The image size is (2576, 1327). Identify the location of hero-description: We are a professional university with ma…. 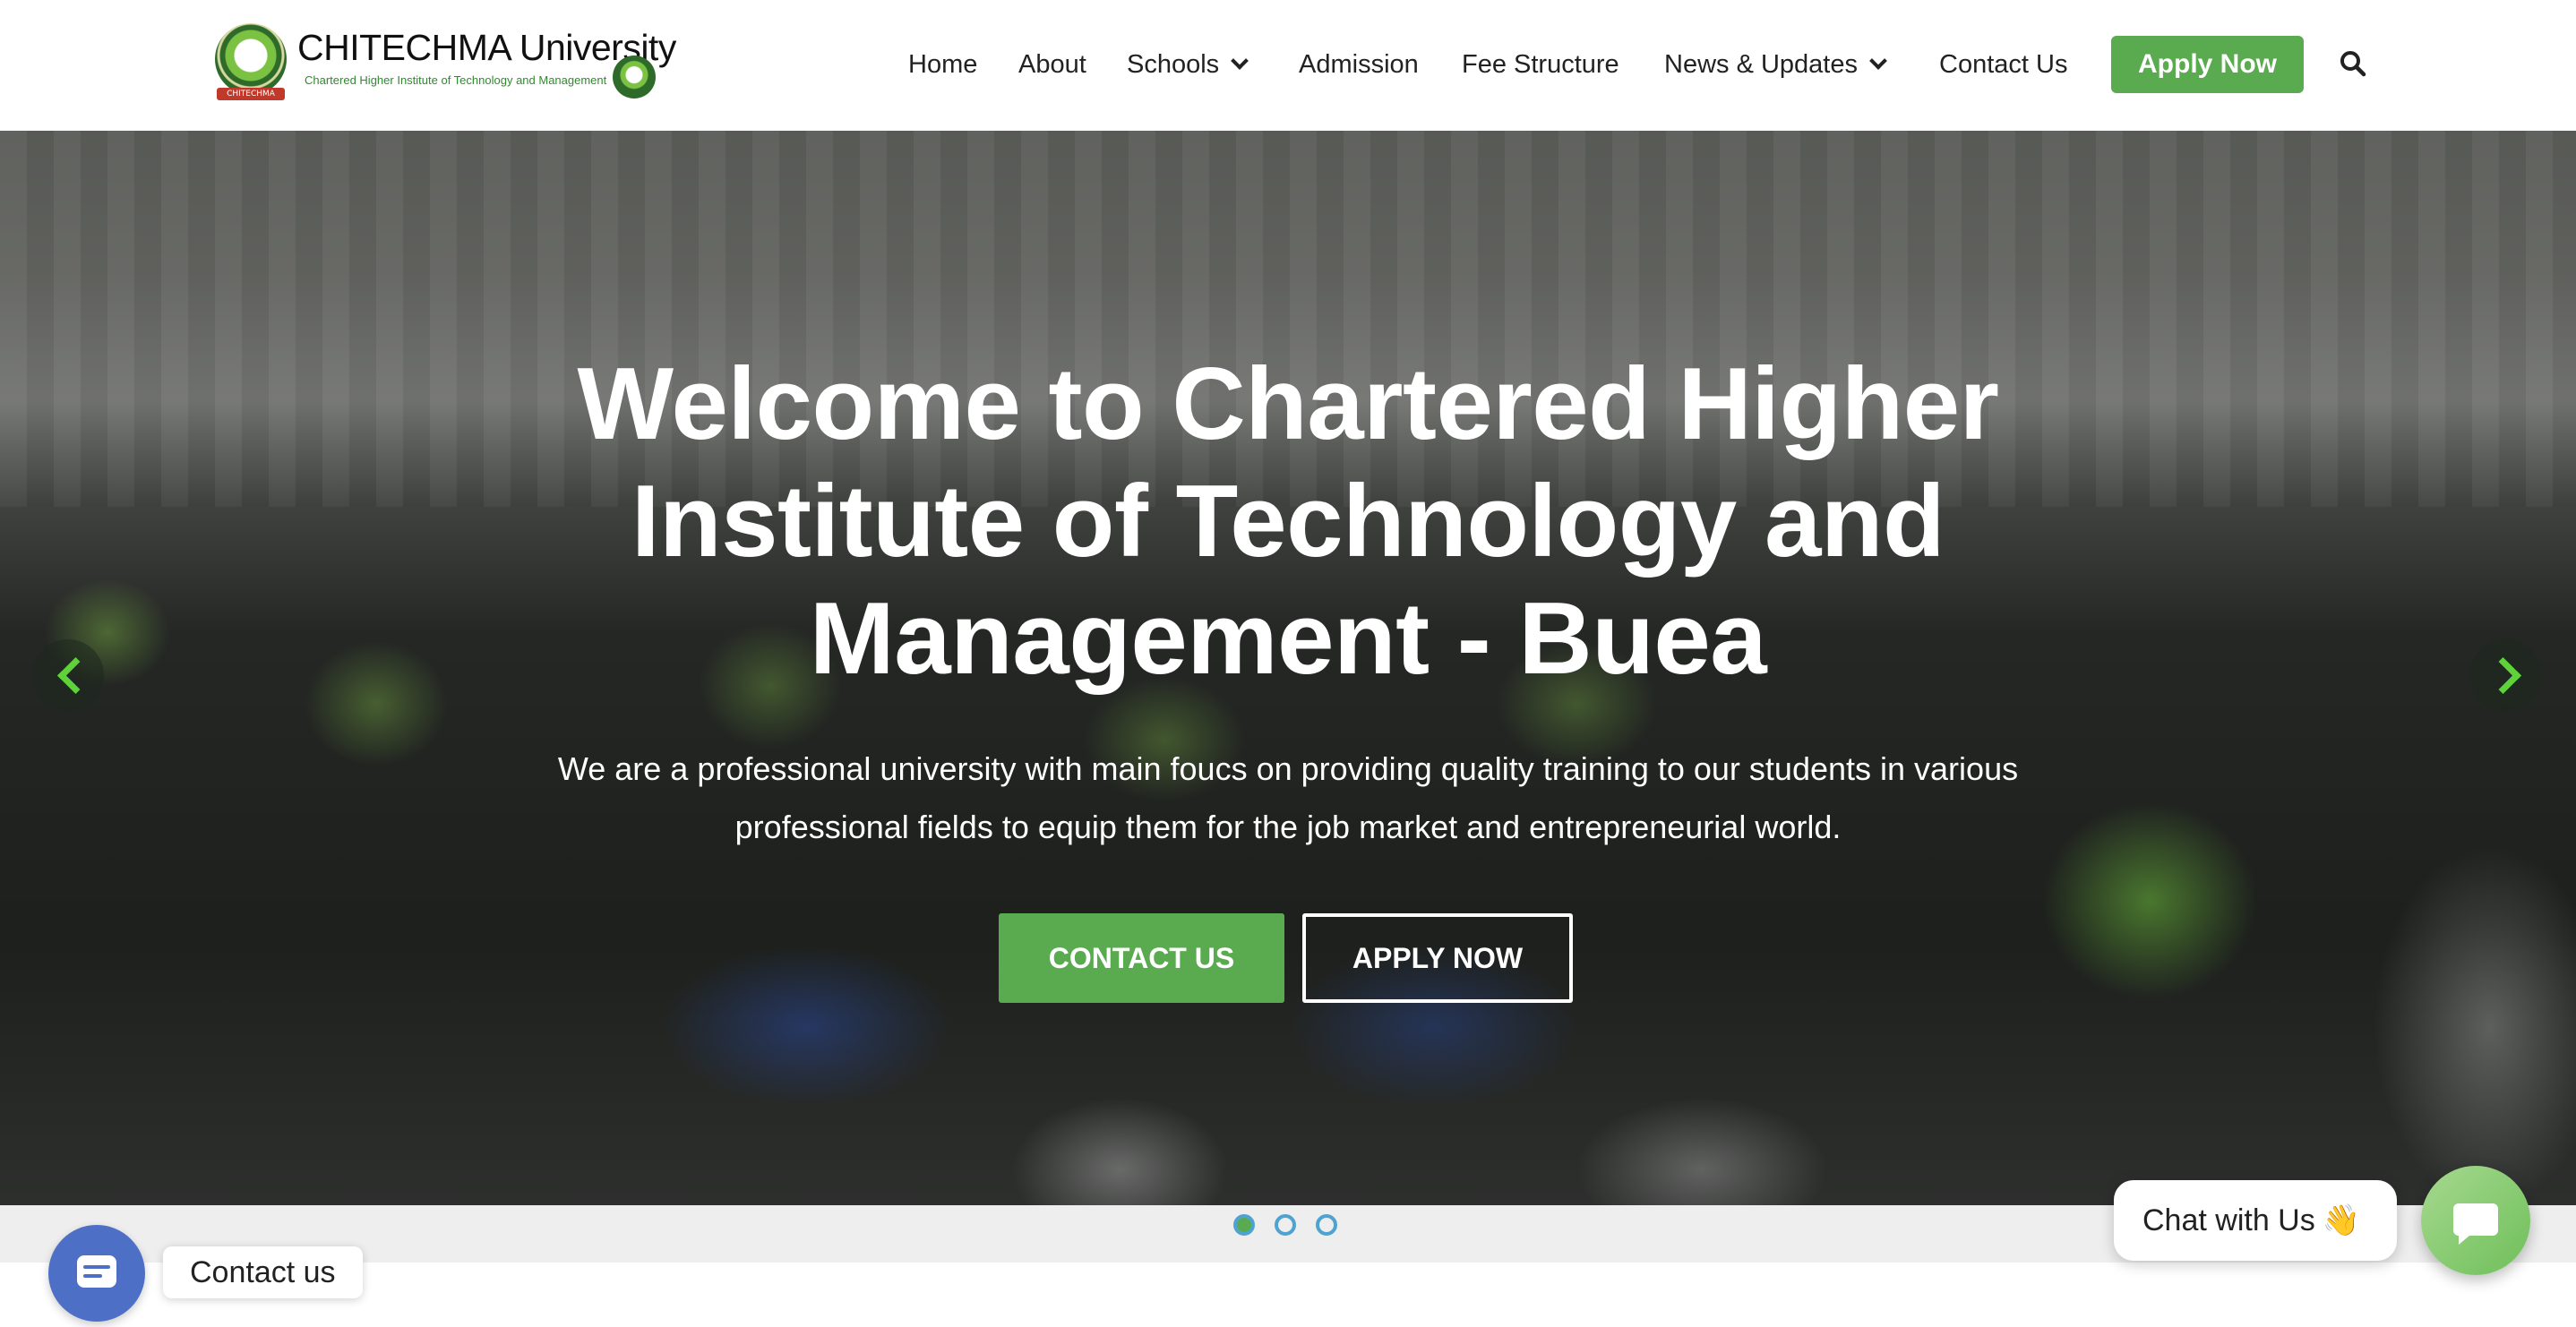
(1288, 797).